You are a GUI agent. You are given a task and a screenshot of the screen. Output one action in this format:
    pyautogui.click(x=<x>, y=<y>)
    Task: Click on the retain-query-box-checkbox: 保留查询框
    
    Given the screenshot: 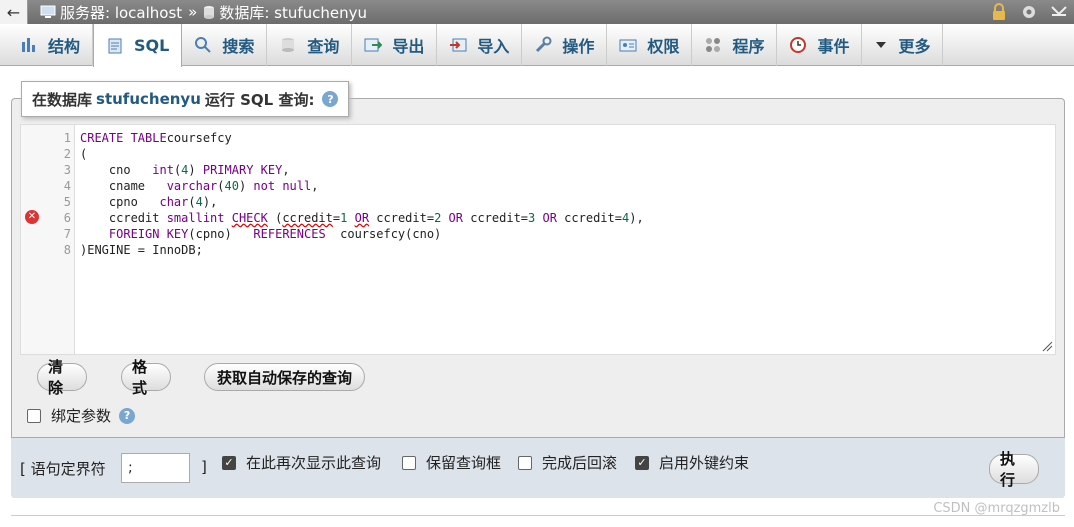 What is the action you would take?
    pyautogui.click(x=451, y=462)
    